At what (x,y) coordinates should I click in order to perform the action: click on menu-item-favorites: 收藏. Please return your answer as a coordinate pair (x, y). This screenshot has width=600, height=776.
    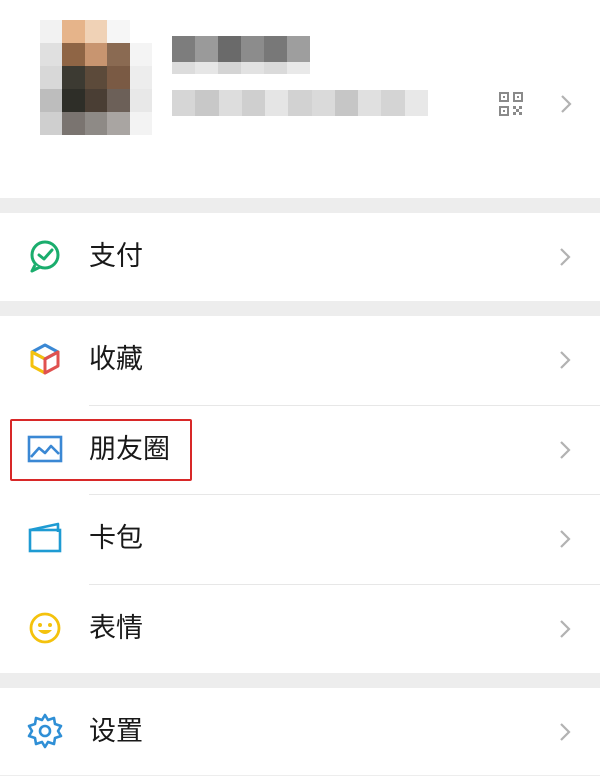
    Looking at the image, I should click on (300, 360).